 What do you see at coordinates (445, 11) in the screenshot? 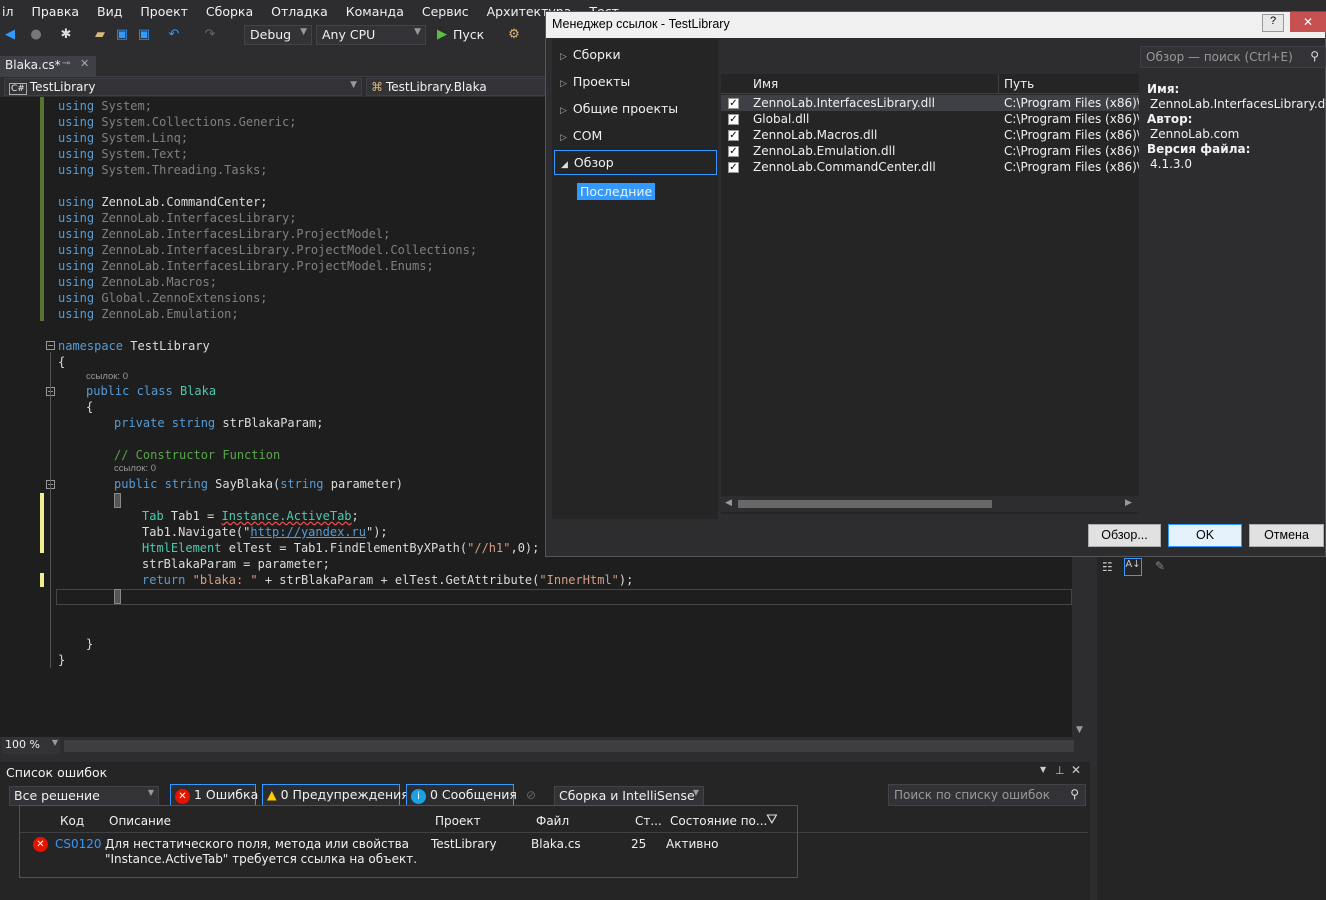
I see `menu-tools: Сервис` at bounding box center [445, 11].